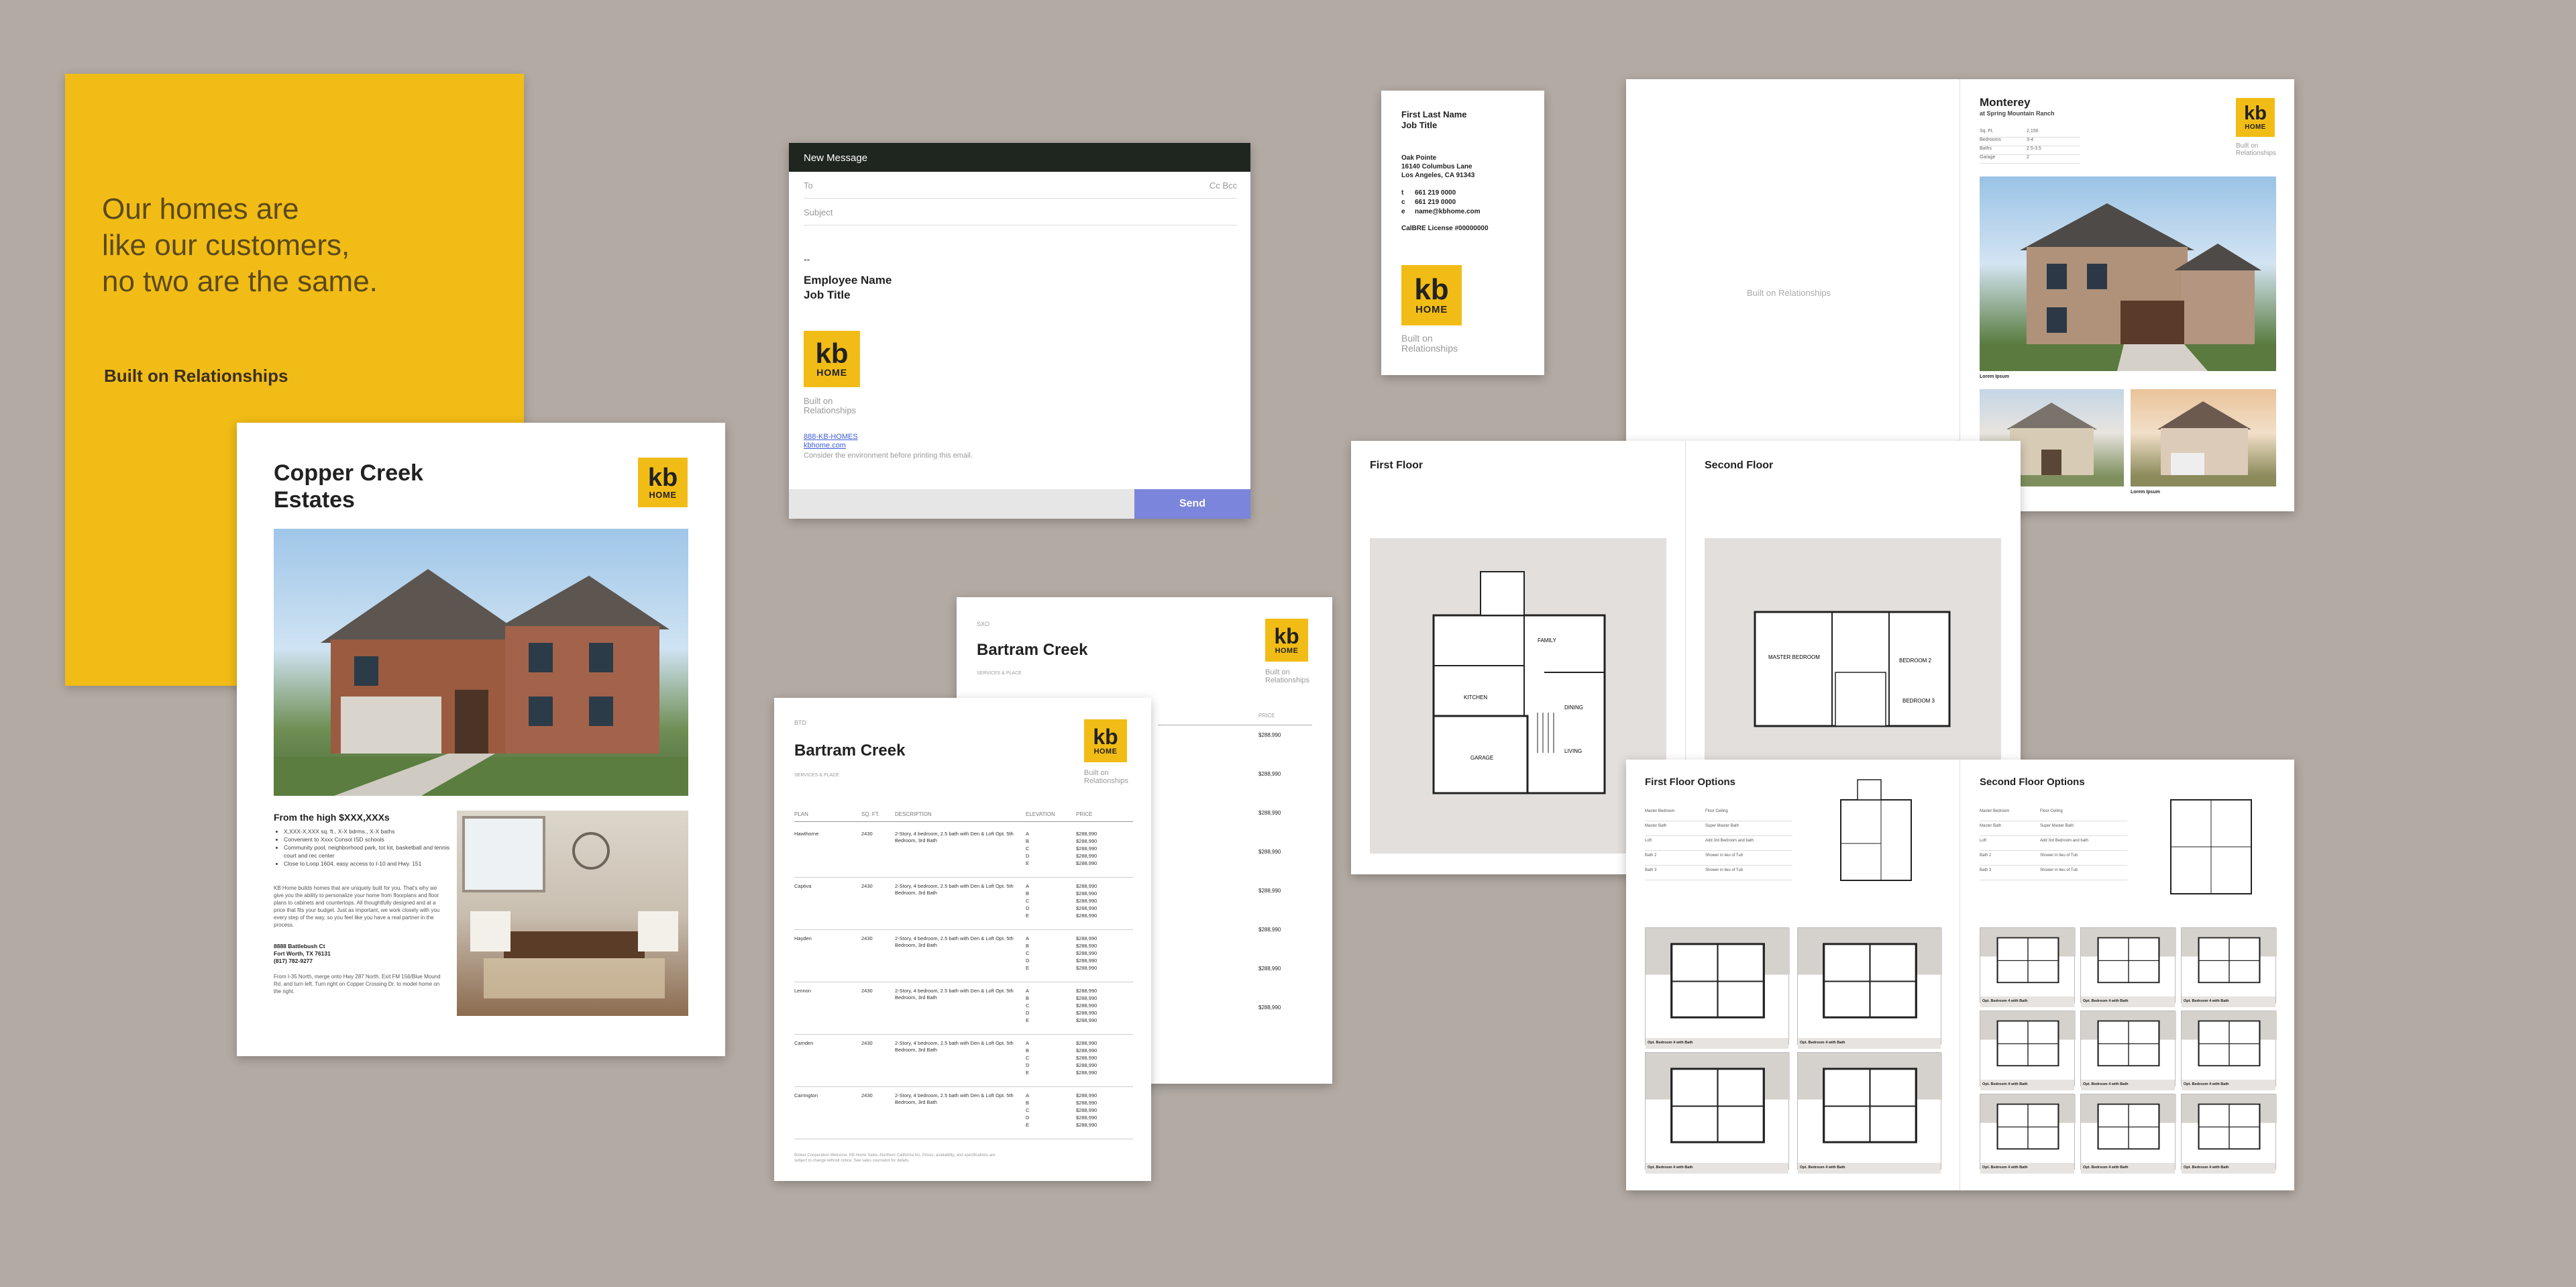  What do you see at coordinates (1445, 228) in the screenshot?
I see `card-license: CalBRE License #00000000` at bounding box center [1445, 228].